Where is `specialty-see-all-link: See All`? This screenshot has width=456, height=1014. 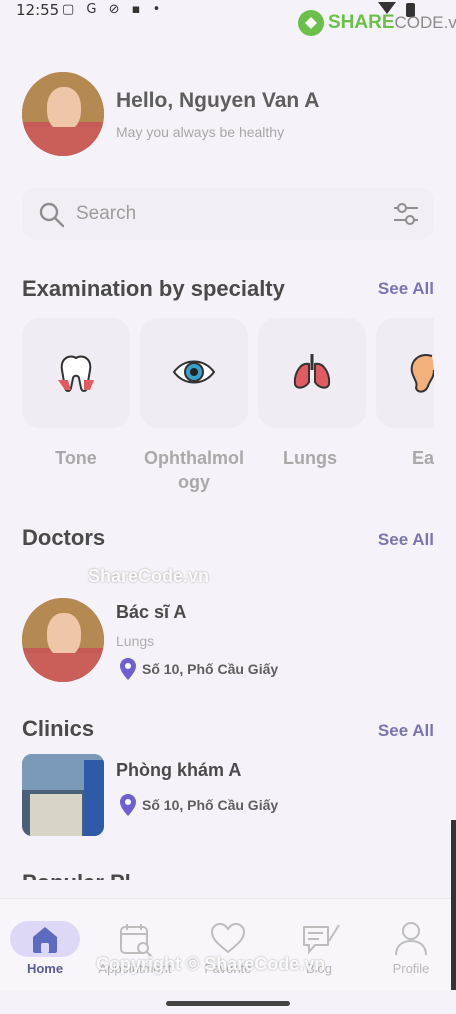
specialty-see-all-link: See All is located at coordinates (406, 289).